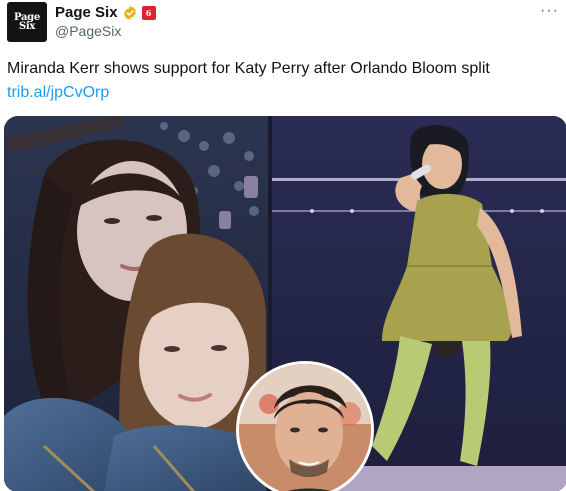 This screenshot has width=566, height=491. What do you see at coordinates (86, 12) in the screenshot?
I see `display-name: Page Six` at bounding box center [86, 12].